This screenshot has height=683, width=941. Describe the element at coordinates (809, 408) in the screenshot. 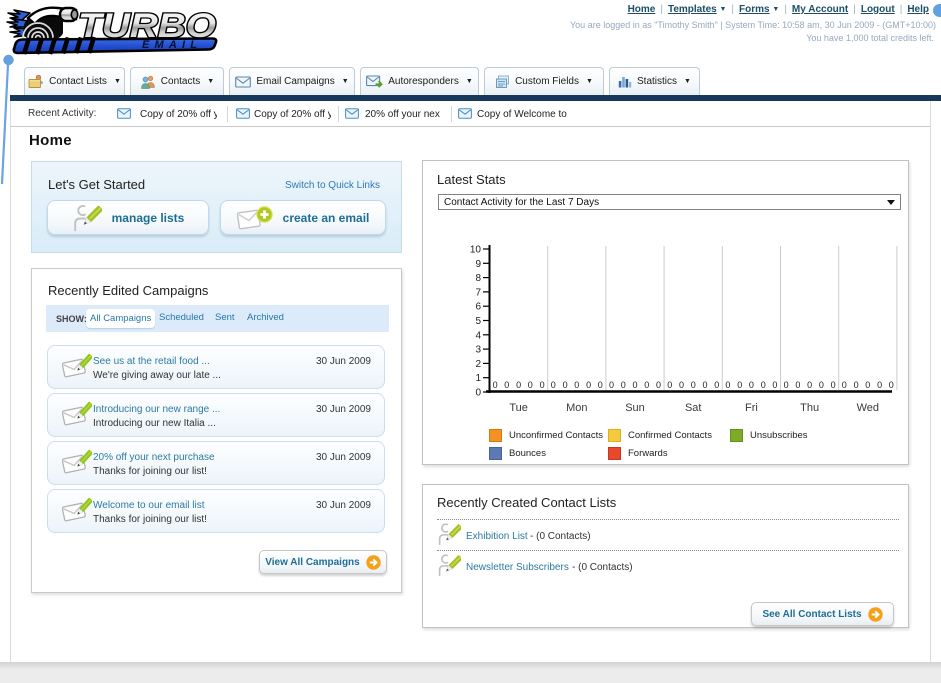

I see `svg-text: Thu` at that location.